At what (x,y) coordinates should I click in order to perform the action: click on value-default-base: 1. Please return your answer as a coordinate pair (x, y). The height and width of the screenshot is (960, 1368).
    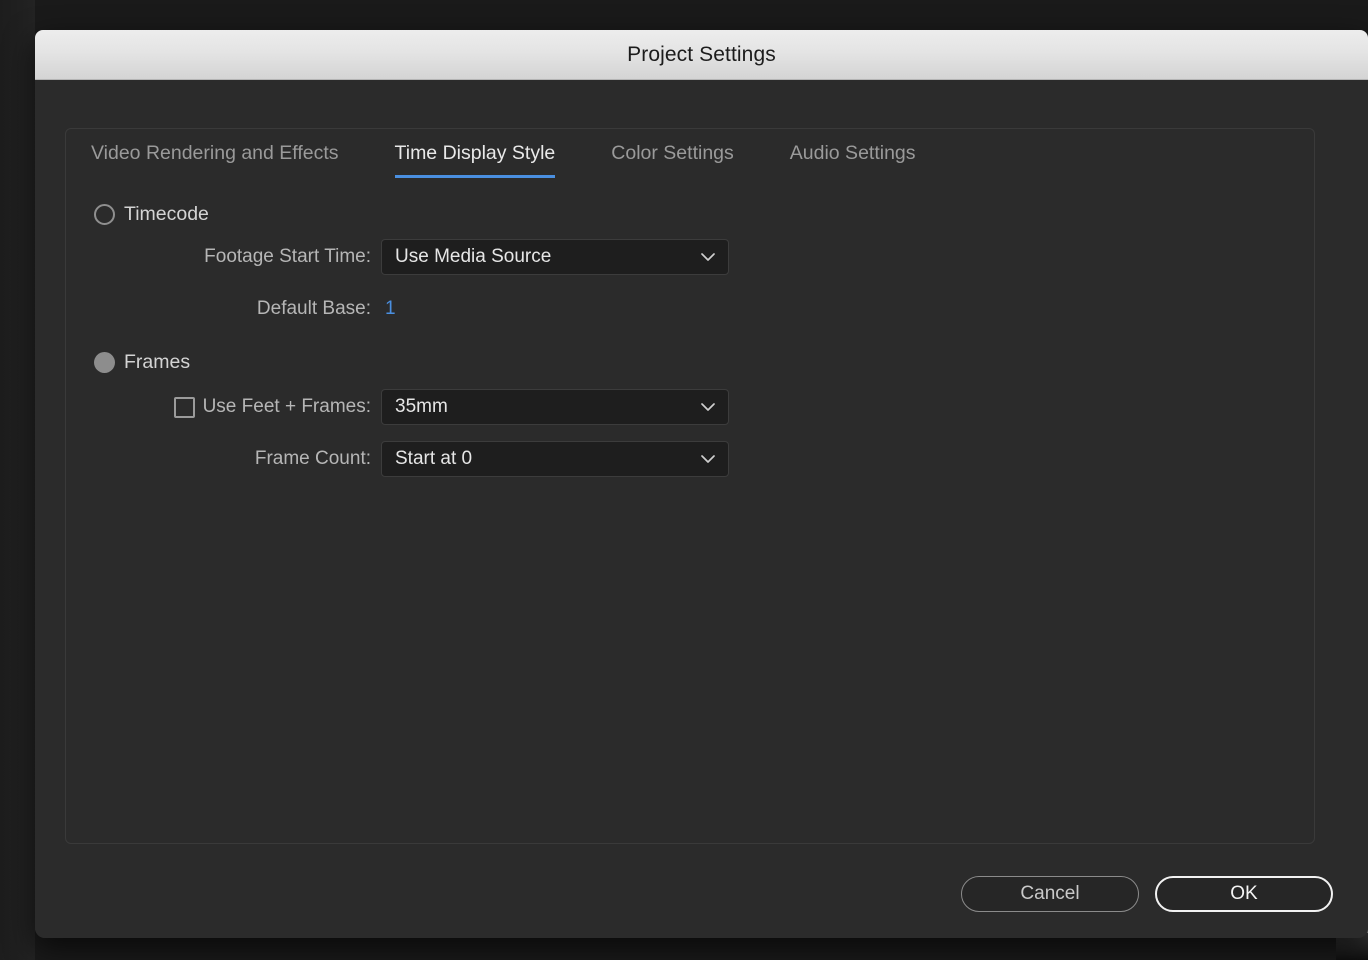
    Looking at the image, I should click on (388, 309).